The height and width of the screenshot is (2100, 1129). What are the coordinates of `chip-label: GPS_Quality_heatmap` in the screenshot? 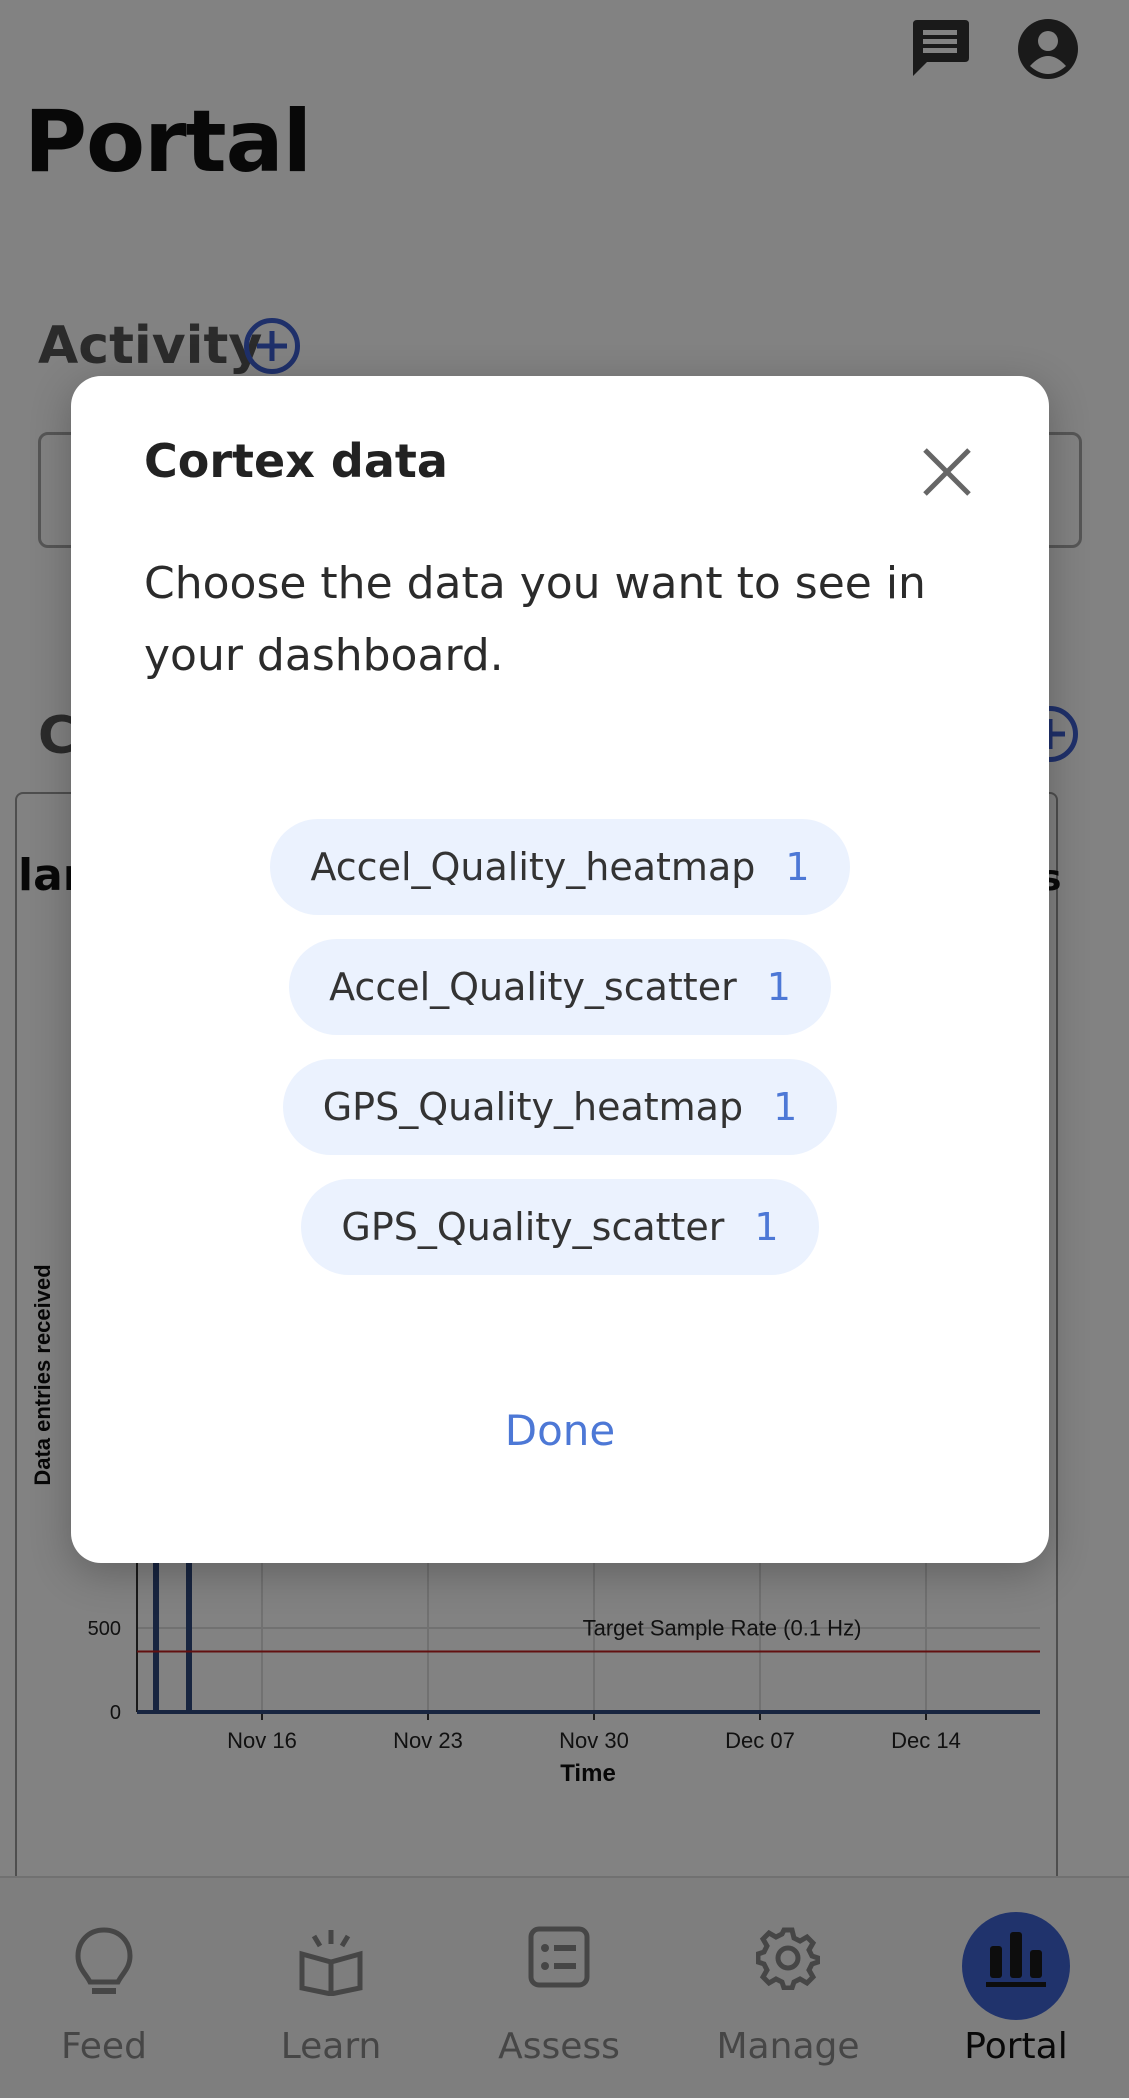 It's located at (533, 1107).